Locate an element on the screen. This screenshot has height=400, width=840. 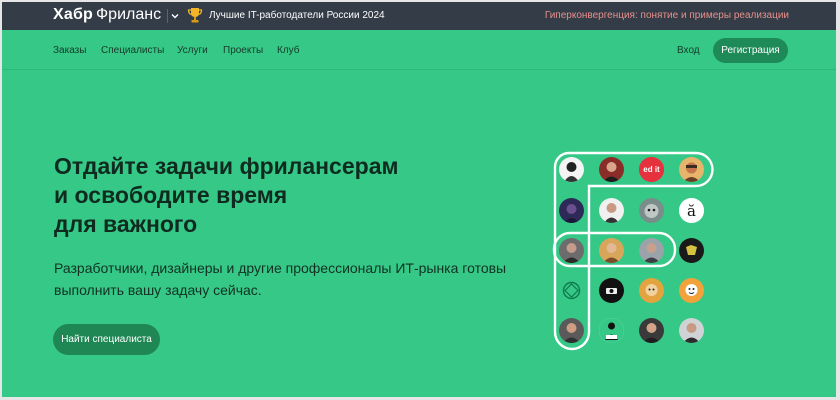
avatar: ed it is located at coordinates (651, 169).